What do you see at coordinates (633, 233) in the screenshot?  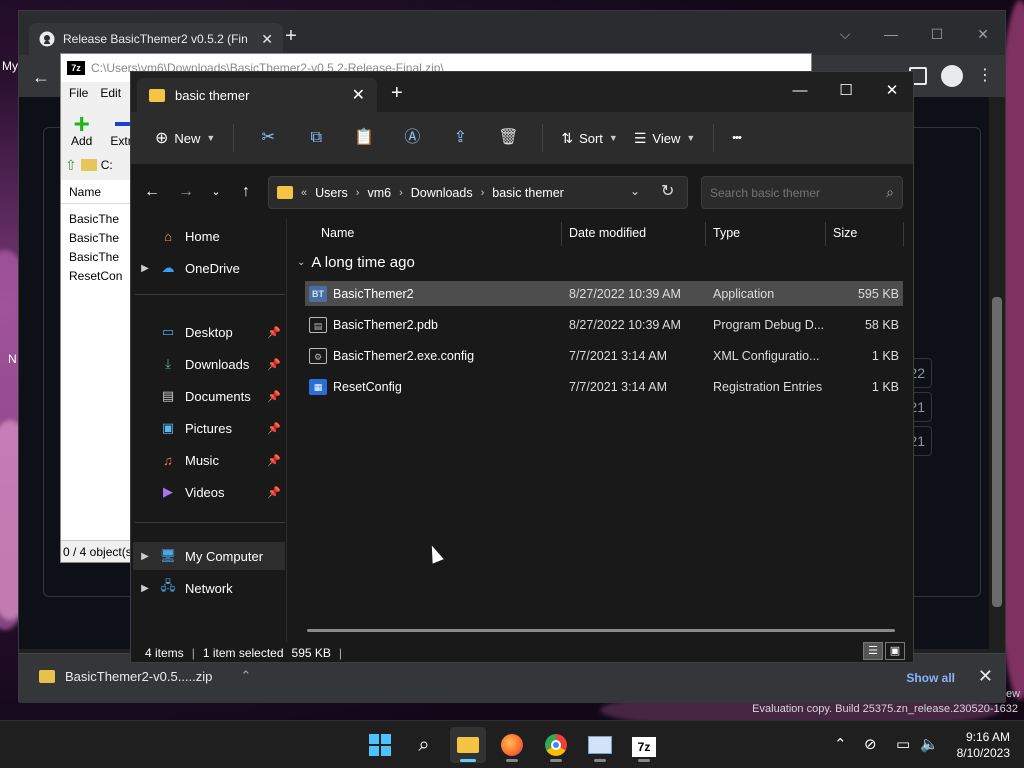 I see `column-header-date: Date modified` at bounding box center [633, 233].